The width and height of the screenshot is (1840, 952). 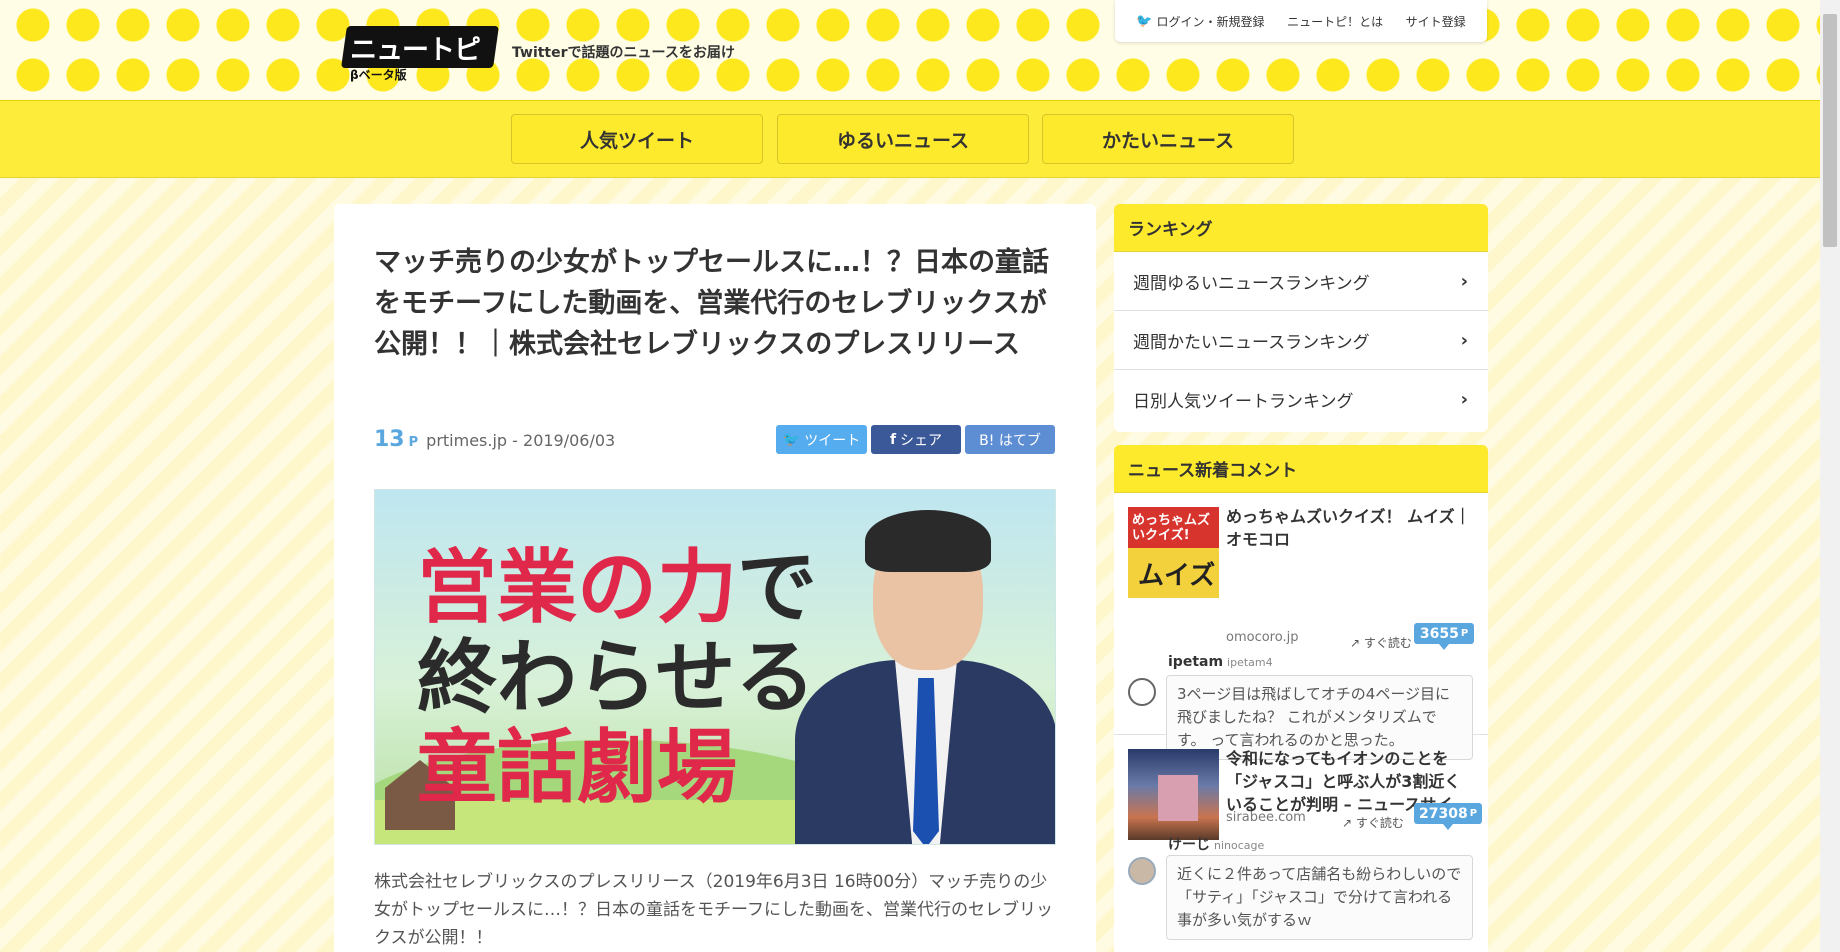 I want to click on category-nav: 人気ツイート ゆるいニュース かたいニュース, so click(x=910, y=139).